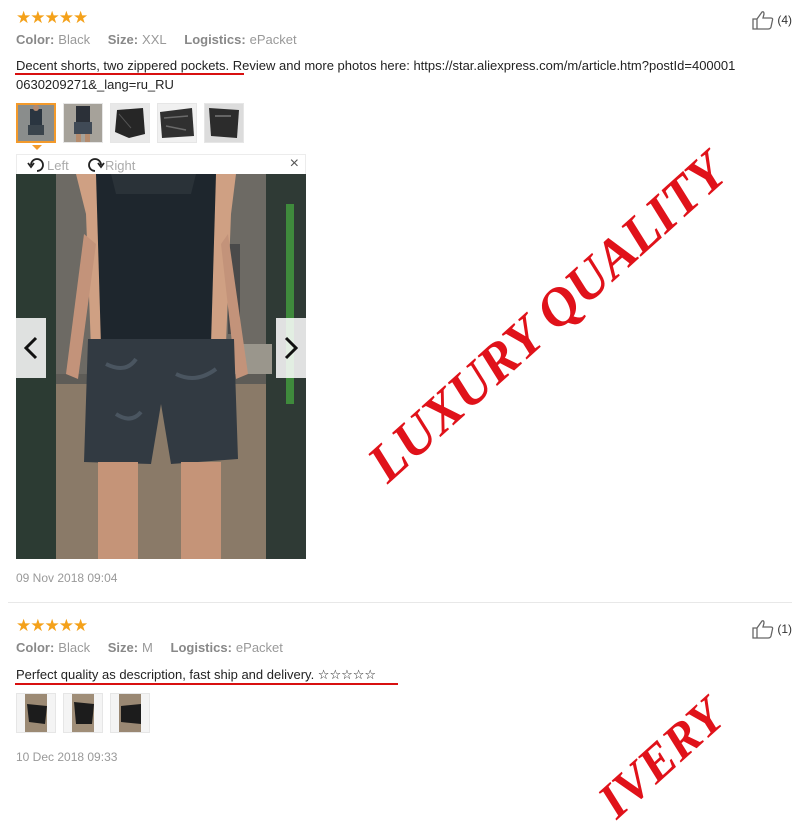 The width and height of the screenshot is (800, 829). Describe the element at coordinates (154, 39) in the screenshot. I see `size-value: XXL` at that location.